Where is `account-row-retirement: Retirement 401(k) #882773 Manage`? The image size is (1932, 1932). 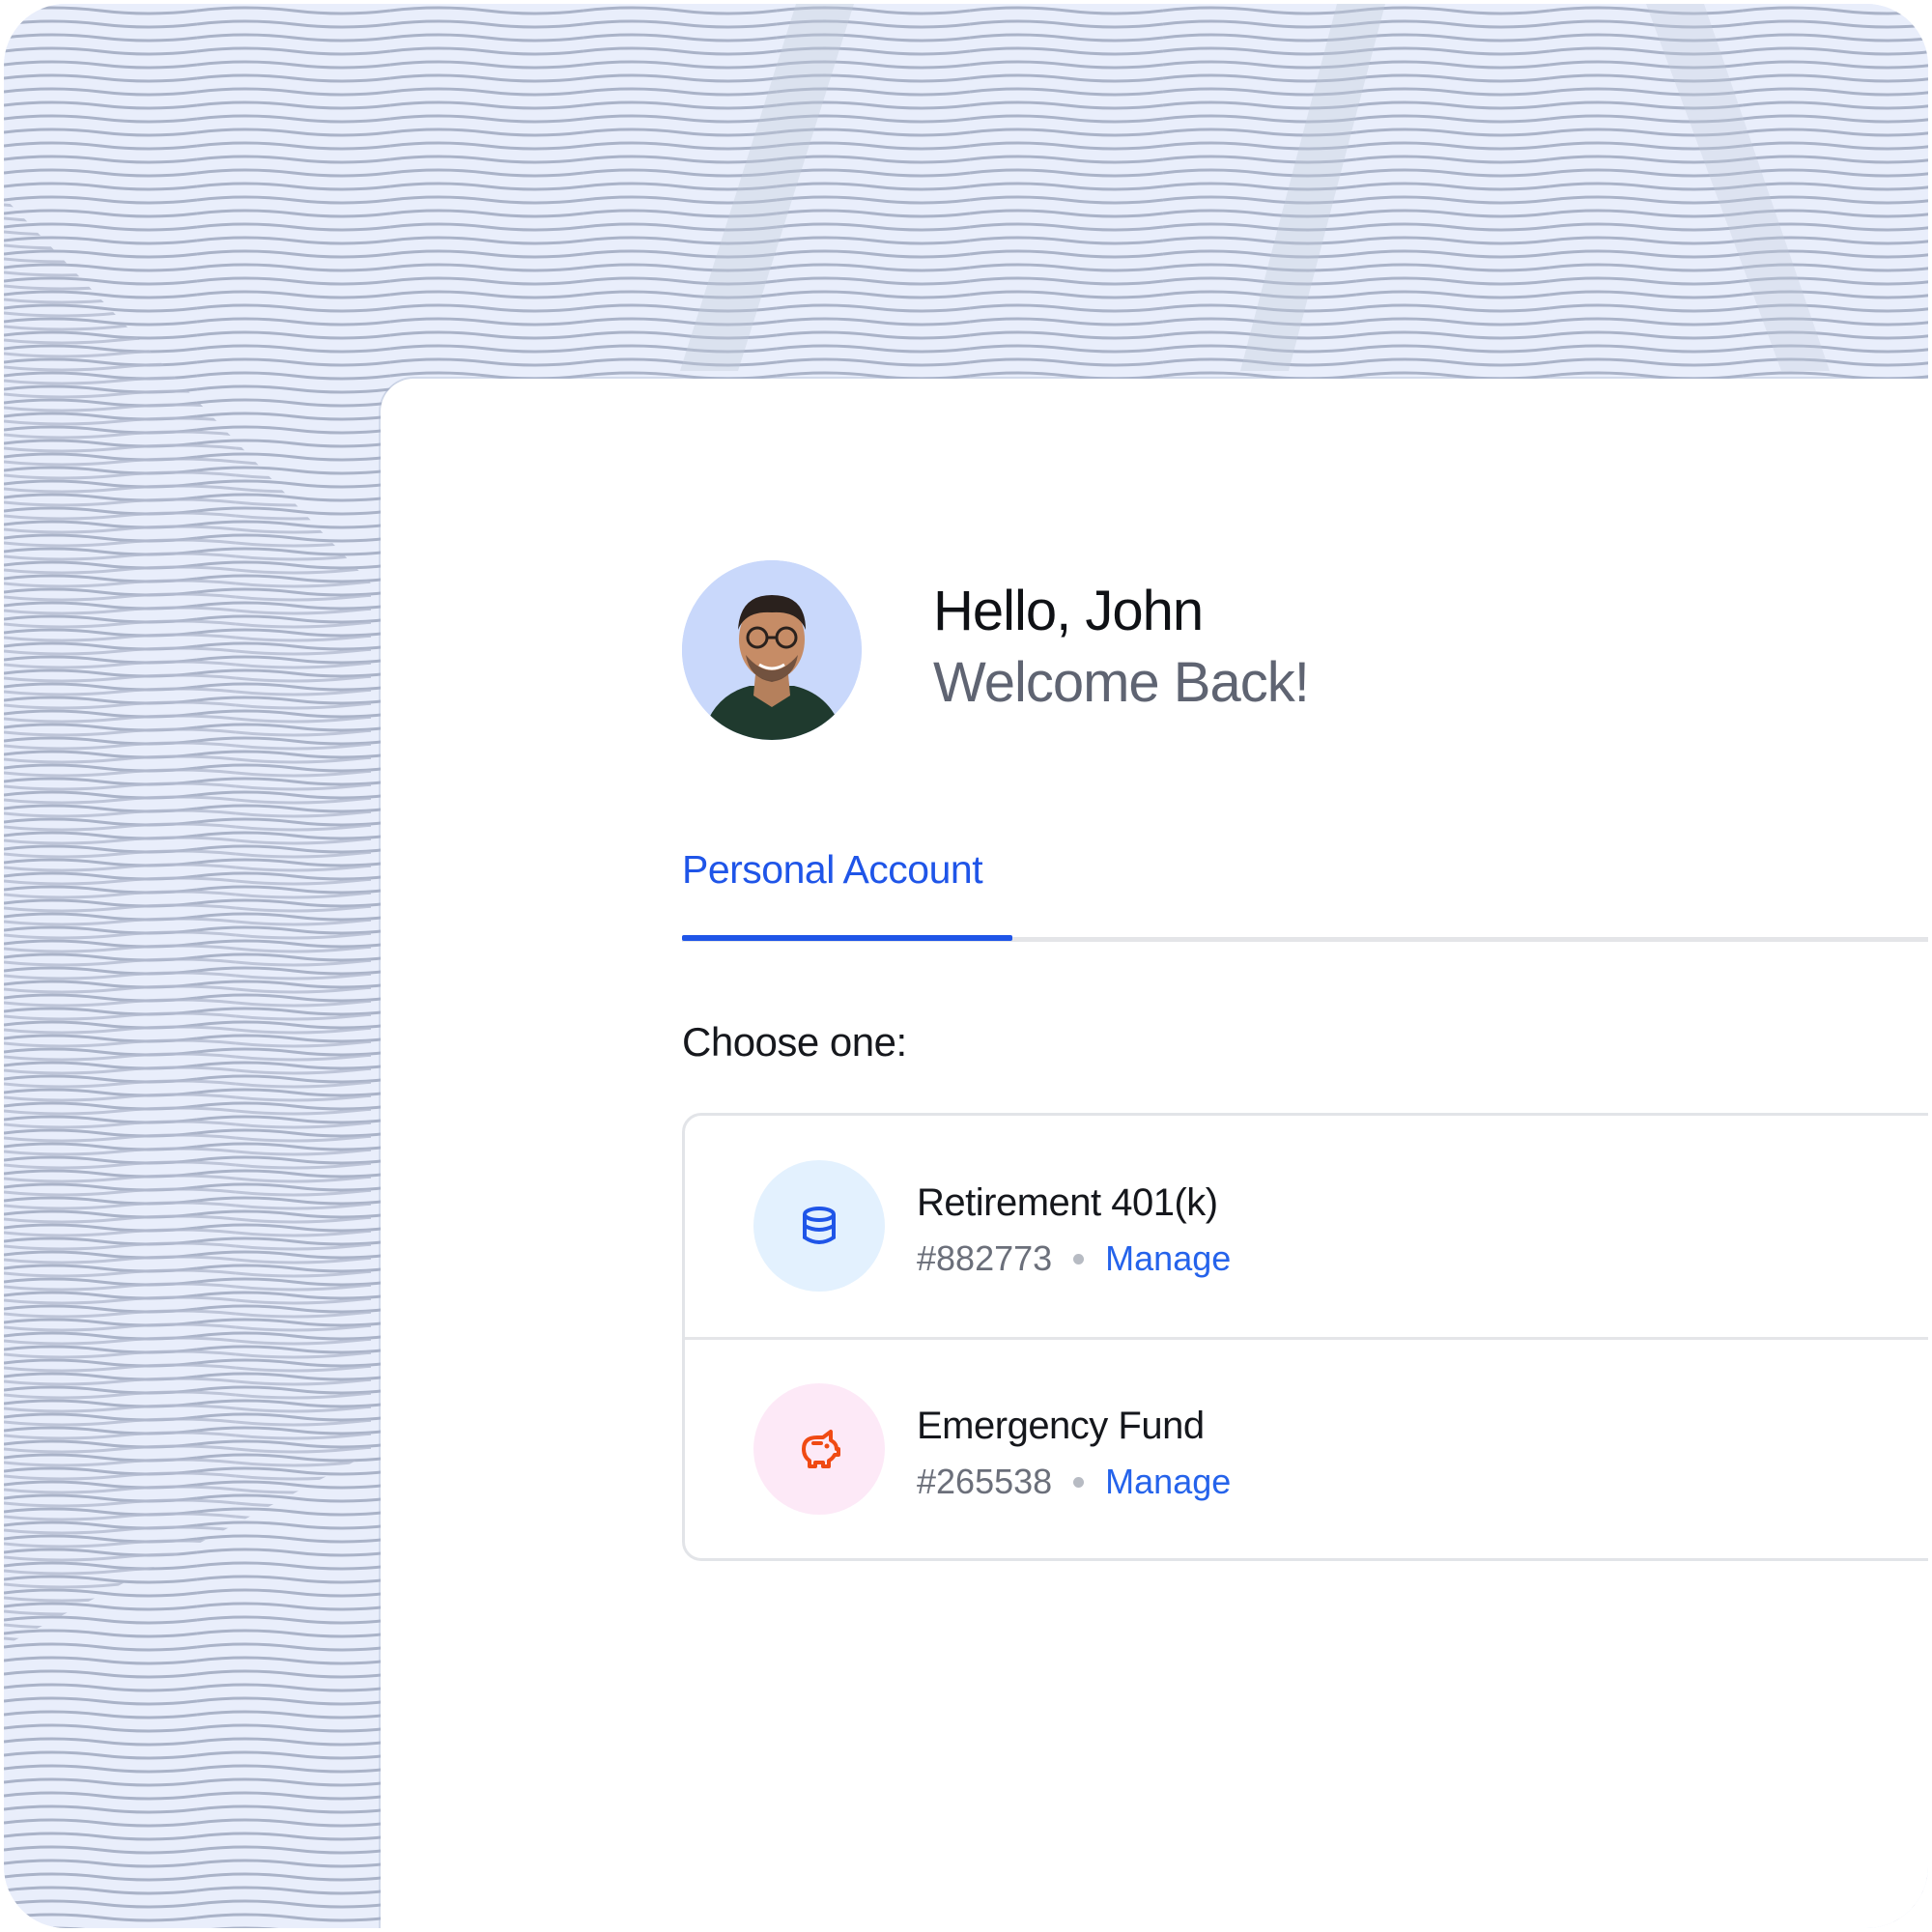
account-row-retirement: Retirement 401(k) #882773 Manage is located at coordinates (1306, 1228).